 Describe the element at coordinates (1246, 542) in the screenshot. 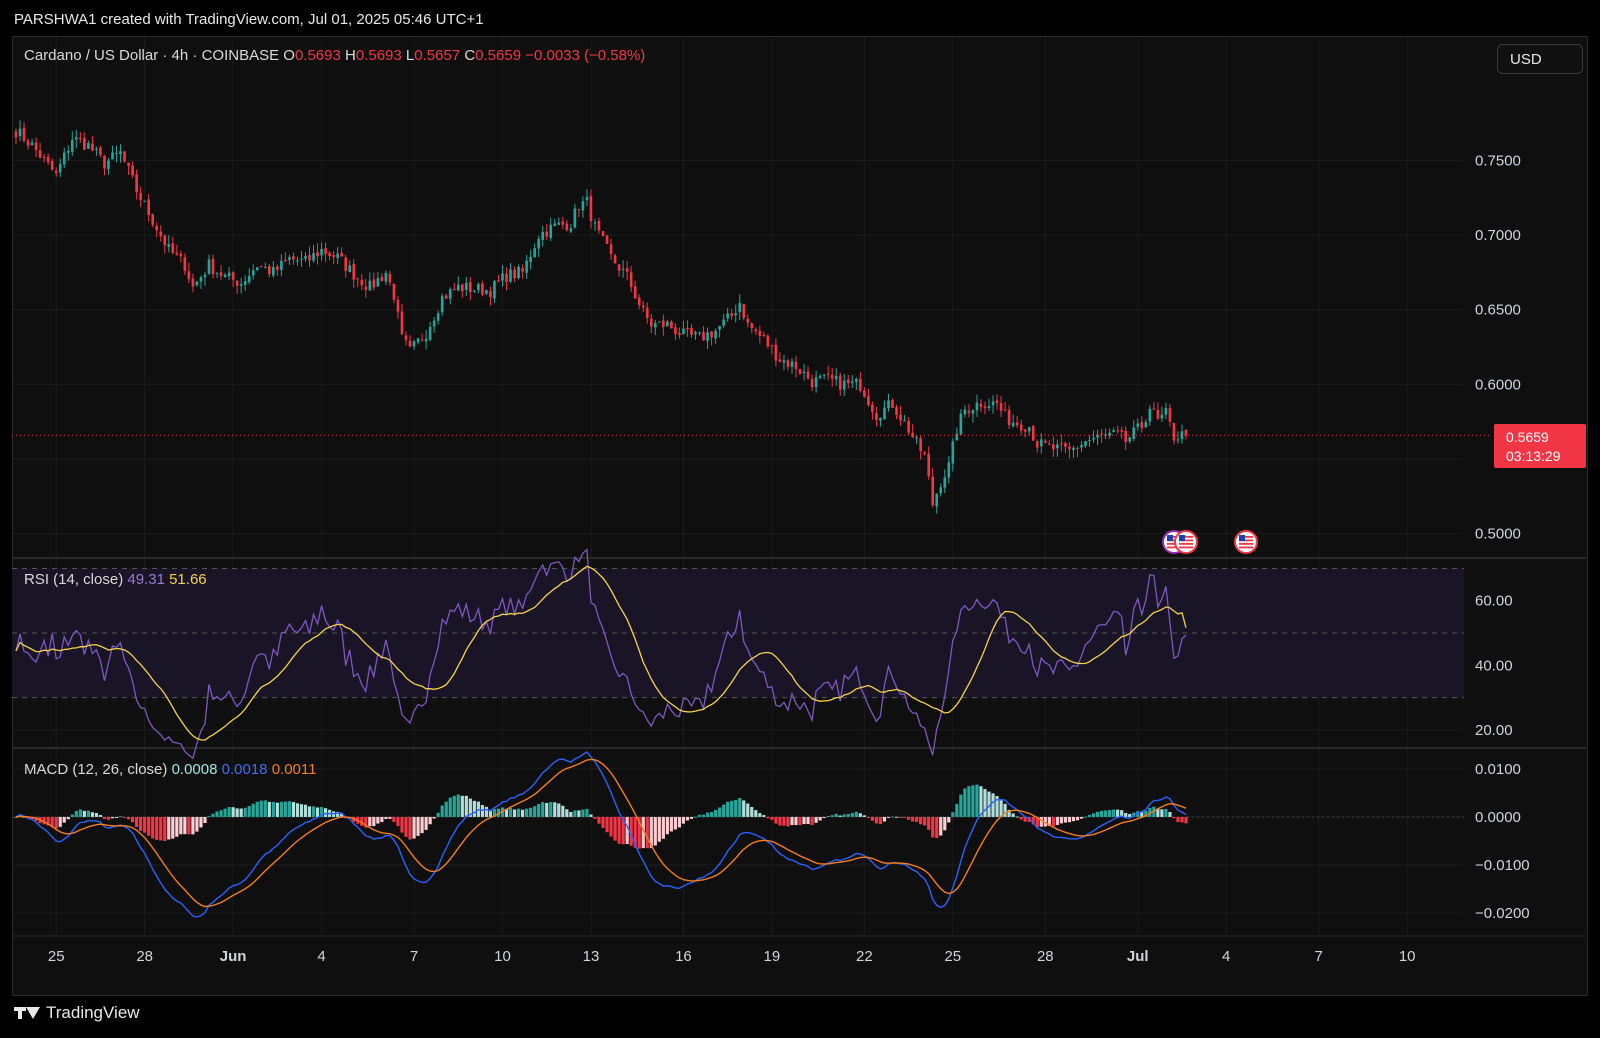

I see `event-marker-ring` at that location.